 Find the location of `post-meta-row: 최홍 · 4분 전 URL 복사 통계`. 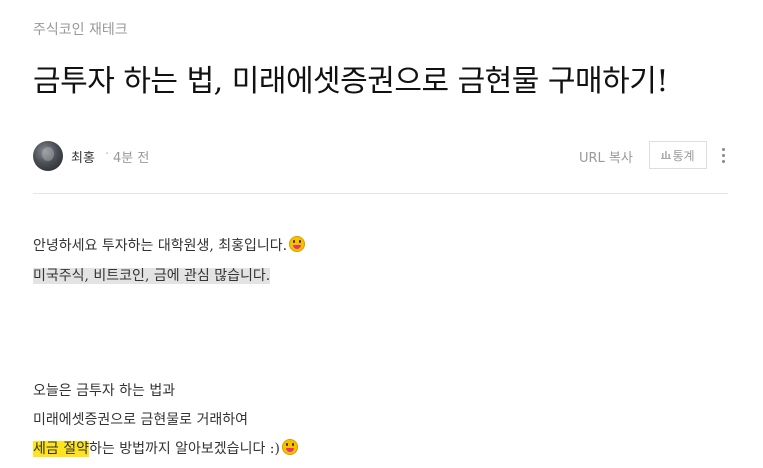

post-meta-row: 최홍 · 4분 전 URL 복사 통계 is located at coordinates (380, 156).